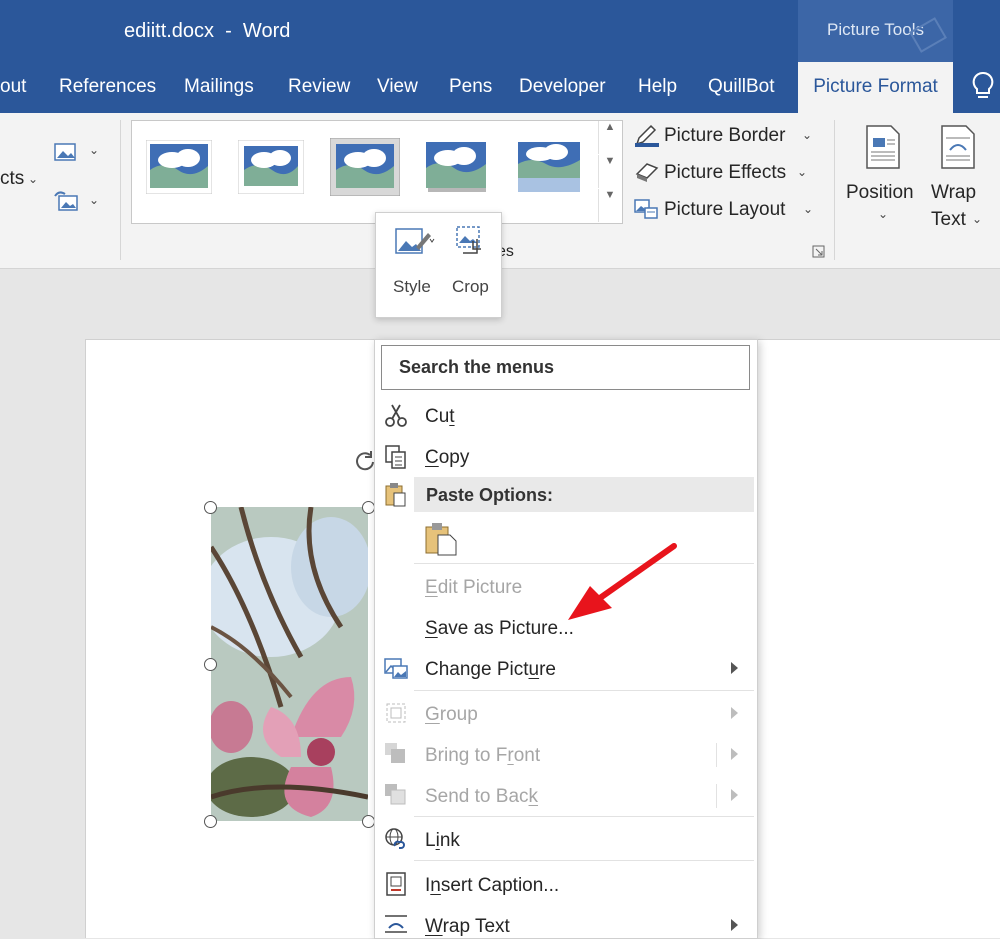 Image resolution: width=1000 pixels, height=939 pixels. I want to click on picture-border-button: Picture Border, so click(724, 136).